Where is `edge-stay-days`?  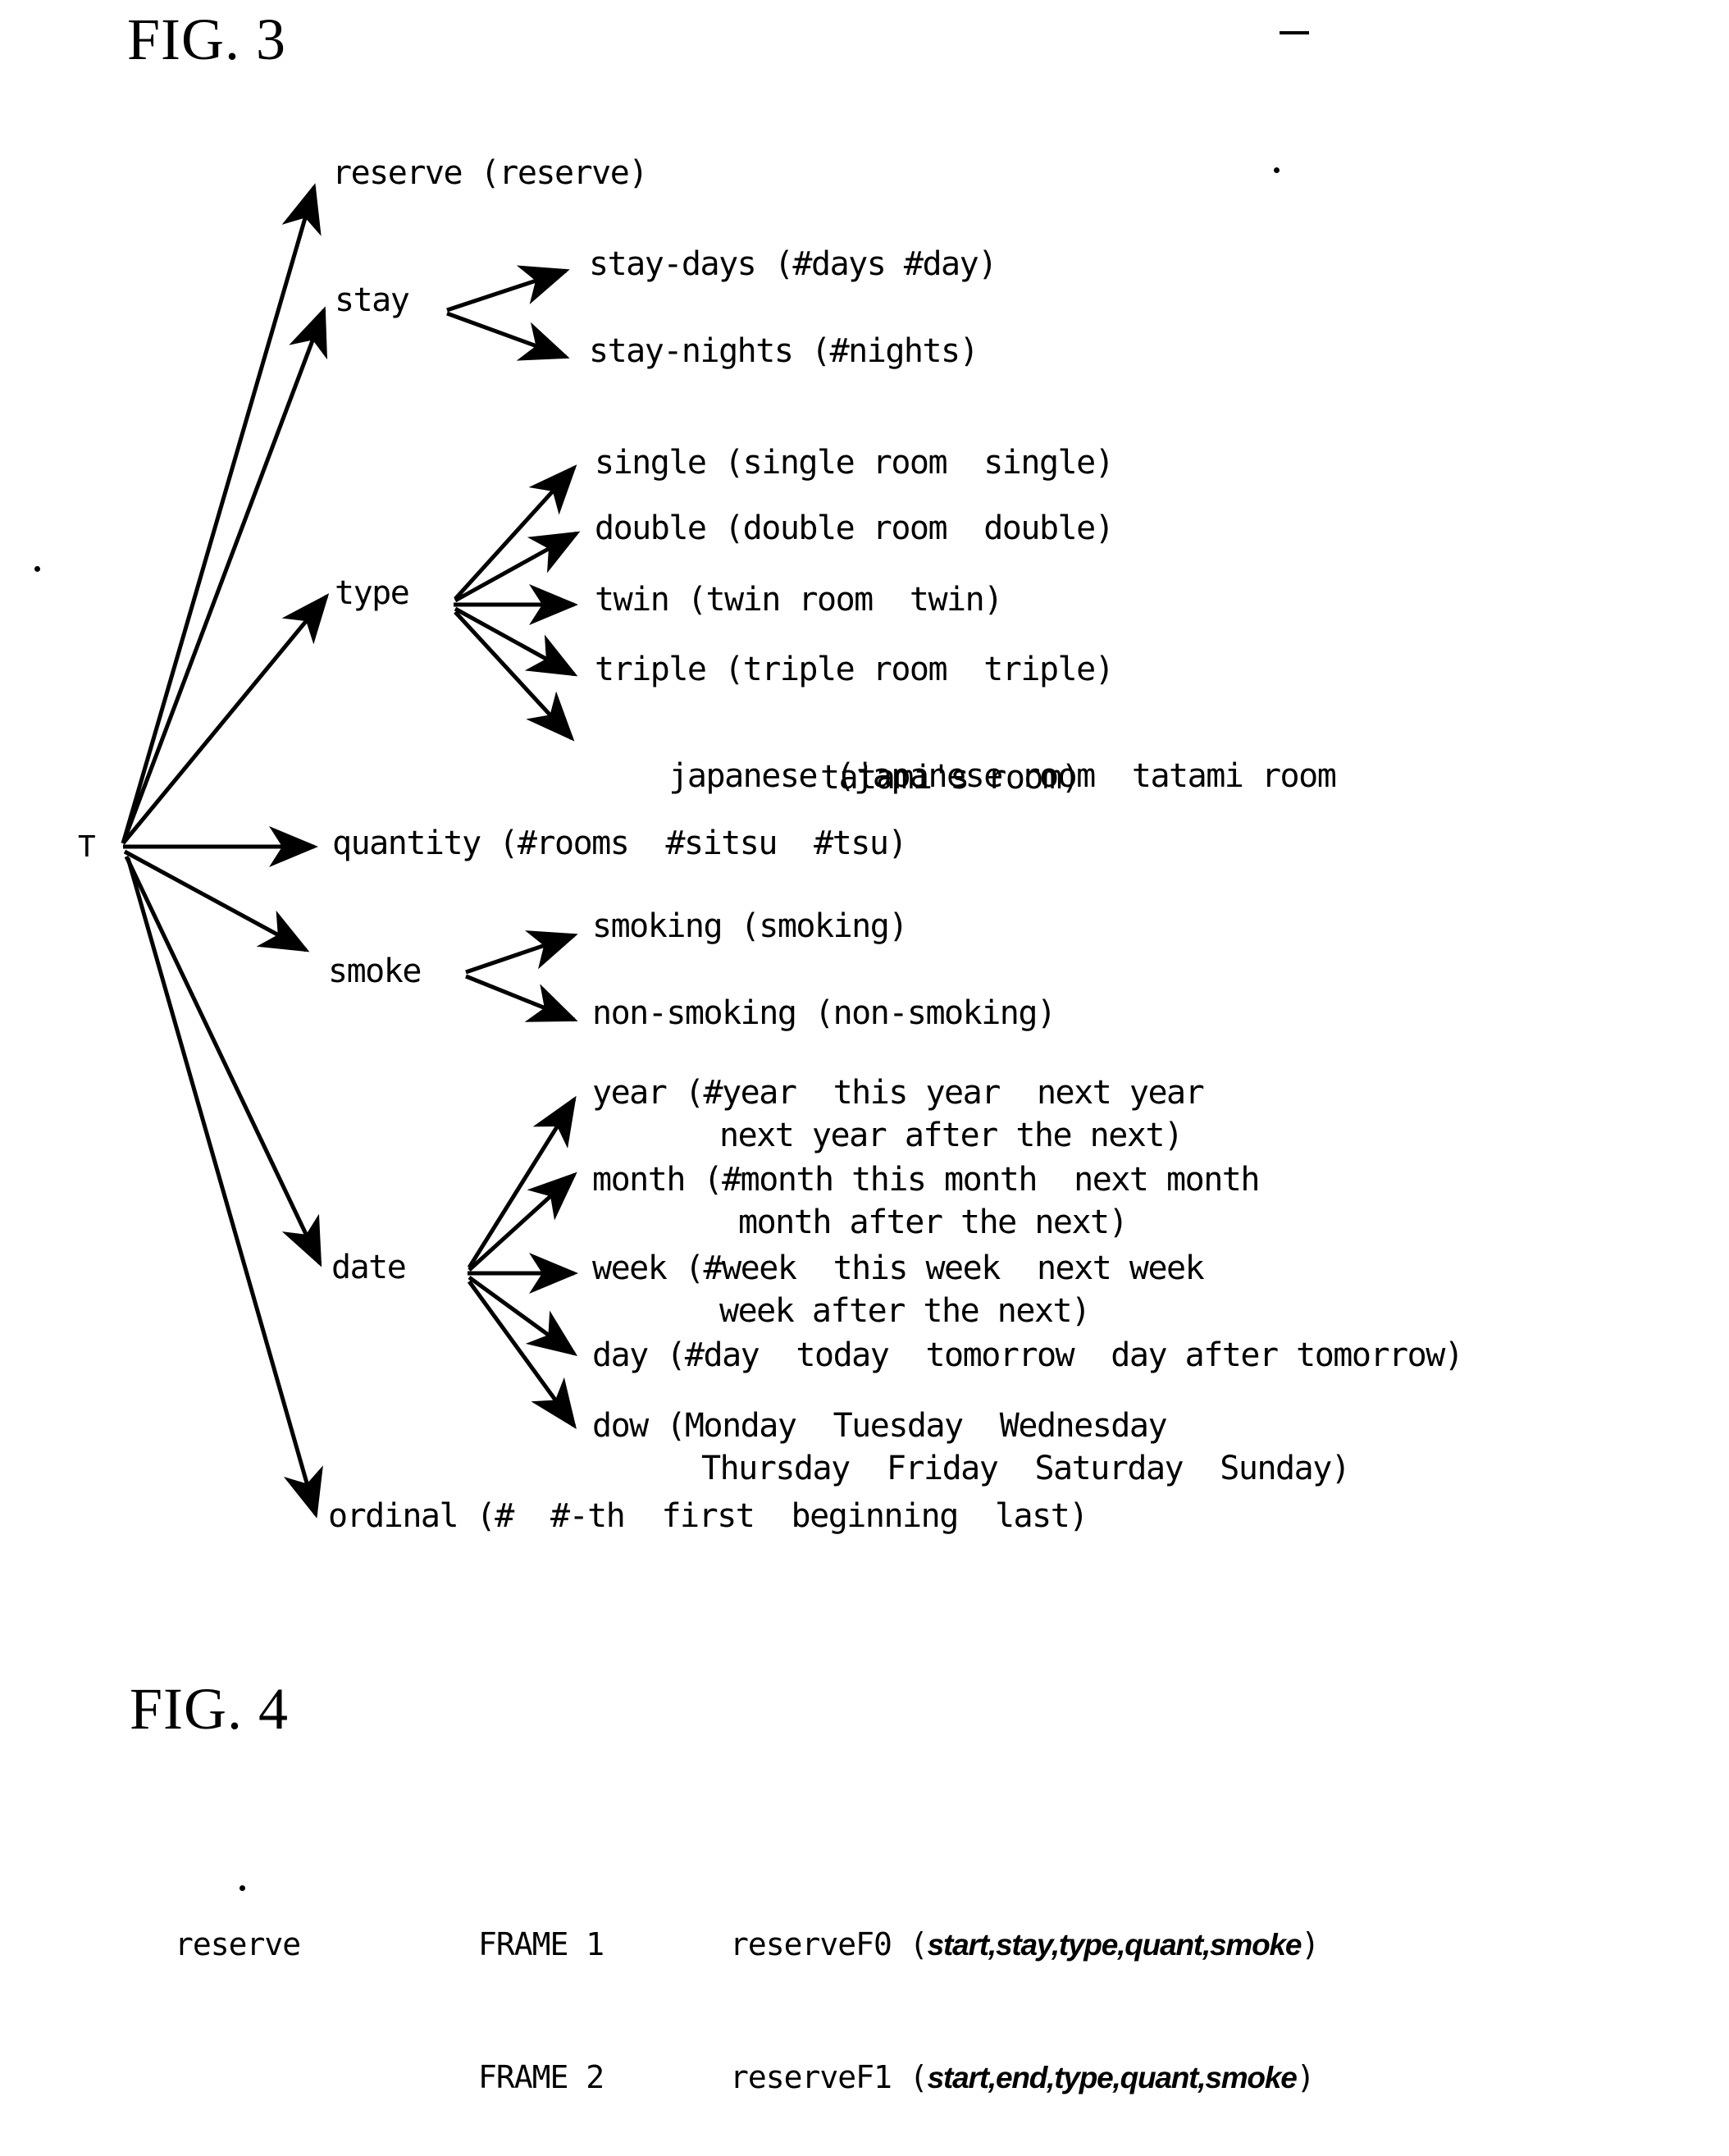 edge-stay-days is located at coordinates (508, 289).